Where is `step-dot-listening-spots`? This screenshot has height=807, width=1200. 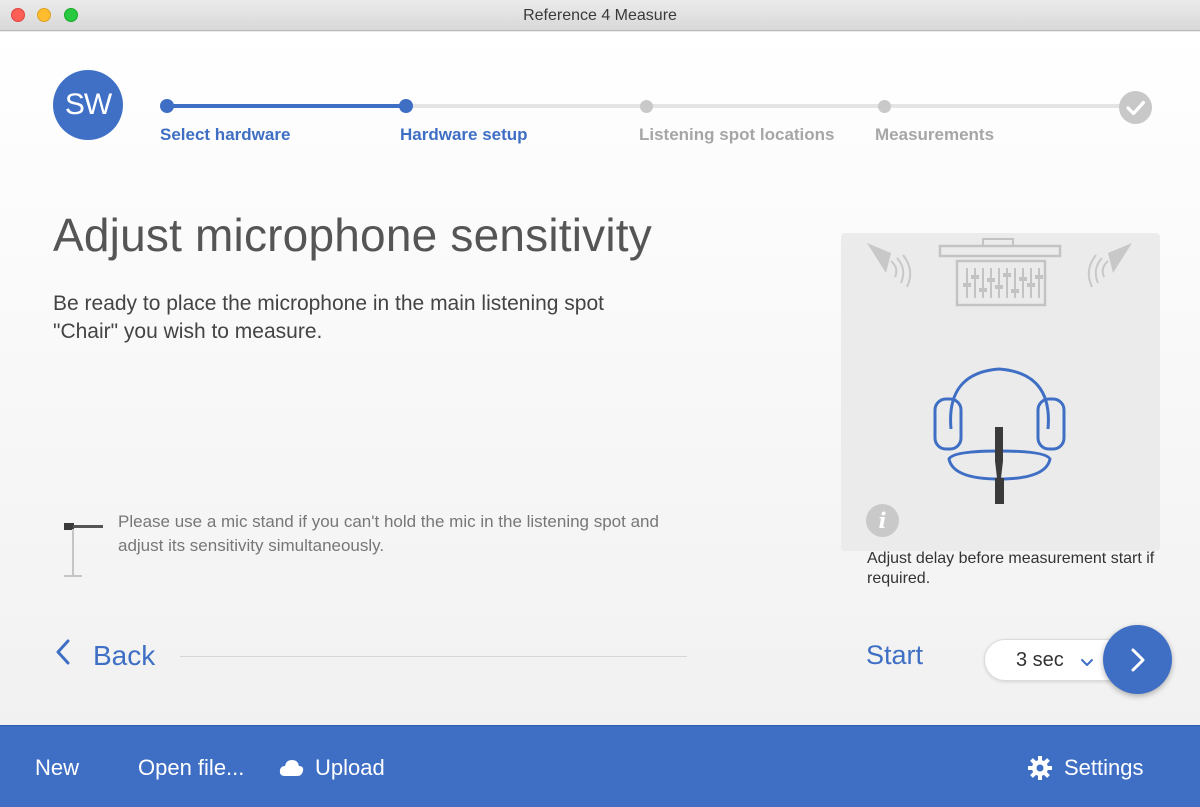
step-dot-listening-spots is located at coordinates (646, 106).